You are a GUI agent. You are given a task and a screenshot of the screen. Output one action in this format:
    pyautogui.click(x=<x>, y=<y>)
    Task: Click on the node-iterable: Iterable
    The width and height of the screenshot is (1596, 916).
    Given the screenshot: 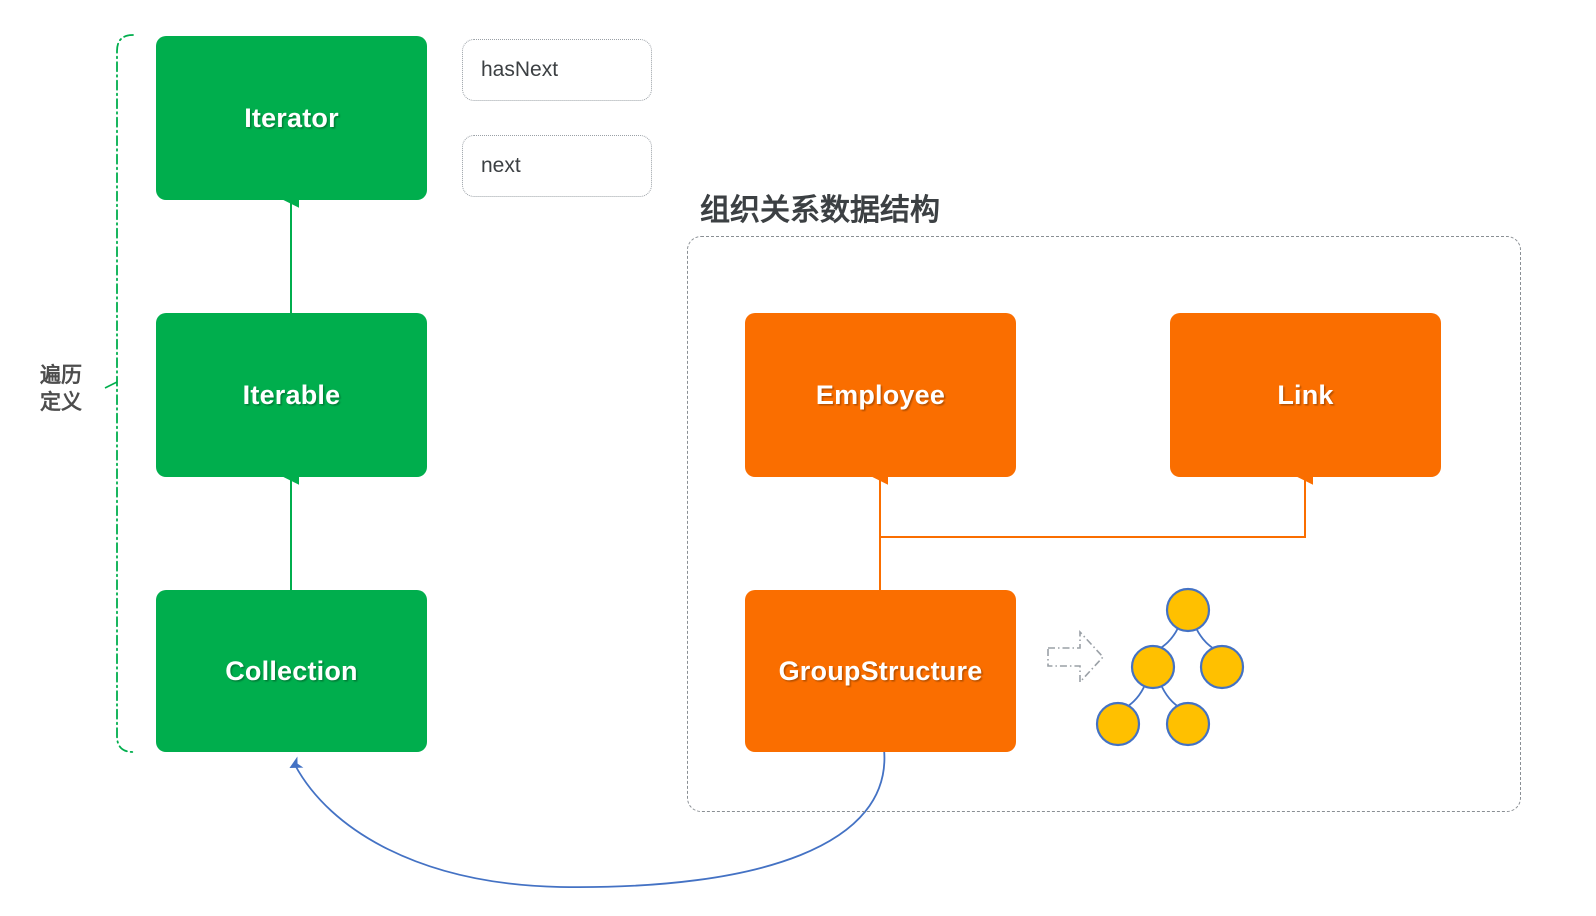 What is the action you would take?
    pyautogui.click(x=291, y=395)
    